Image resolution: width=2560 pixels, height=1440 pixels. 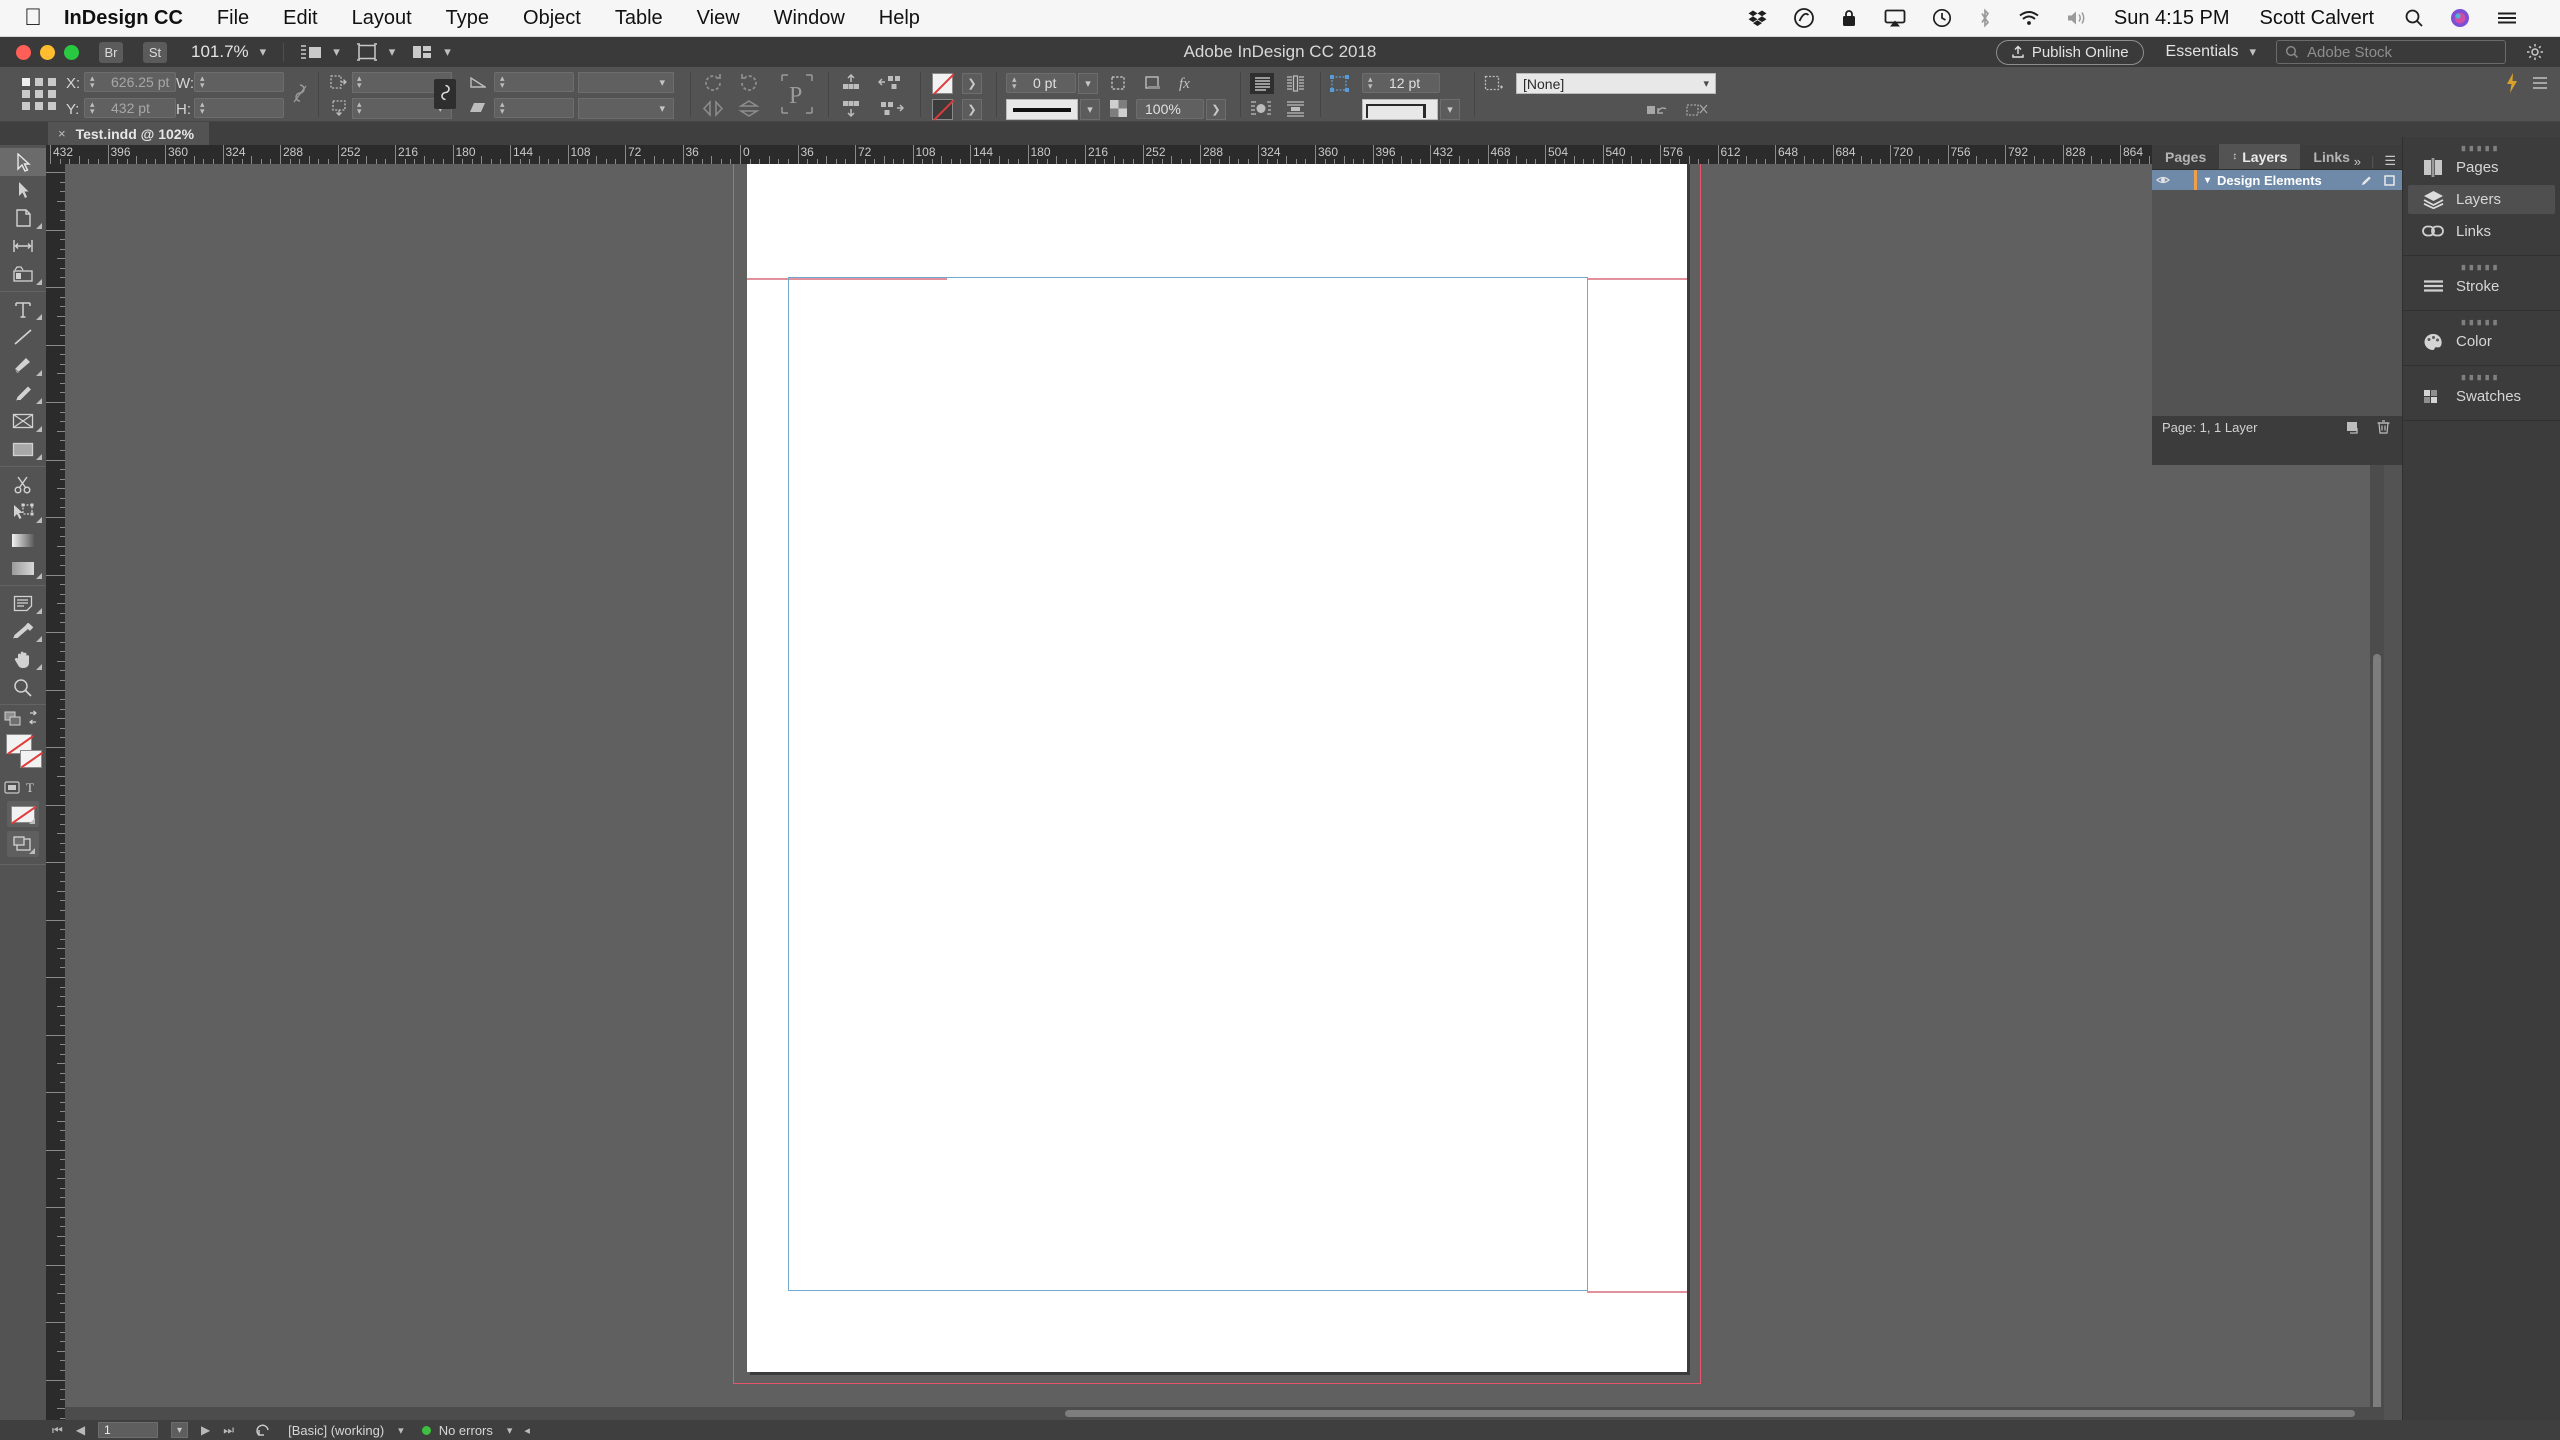 What do you see at coordinates (1710, 1413) in the screenshot?
I see `horizontal-scrollbar-thumb` at bounding box center [1710, 1413].